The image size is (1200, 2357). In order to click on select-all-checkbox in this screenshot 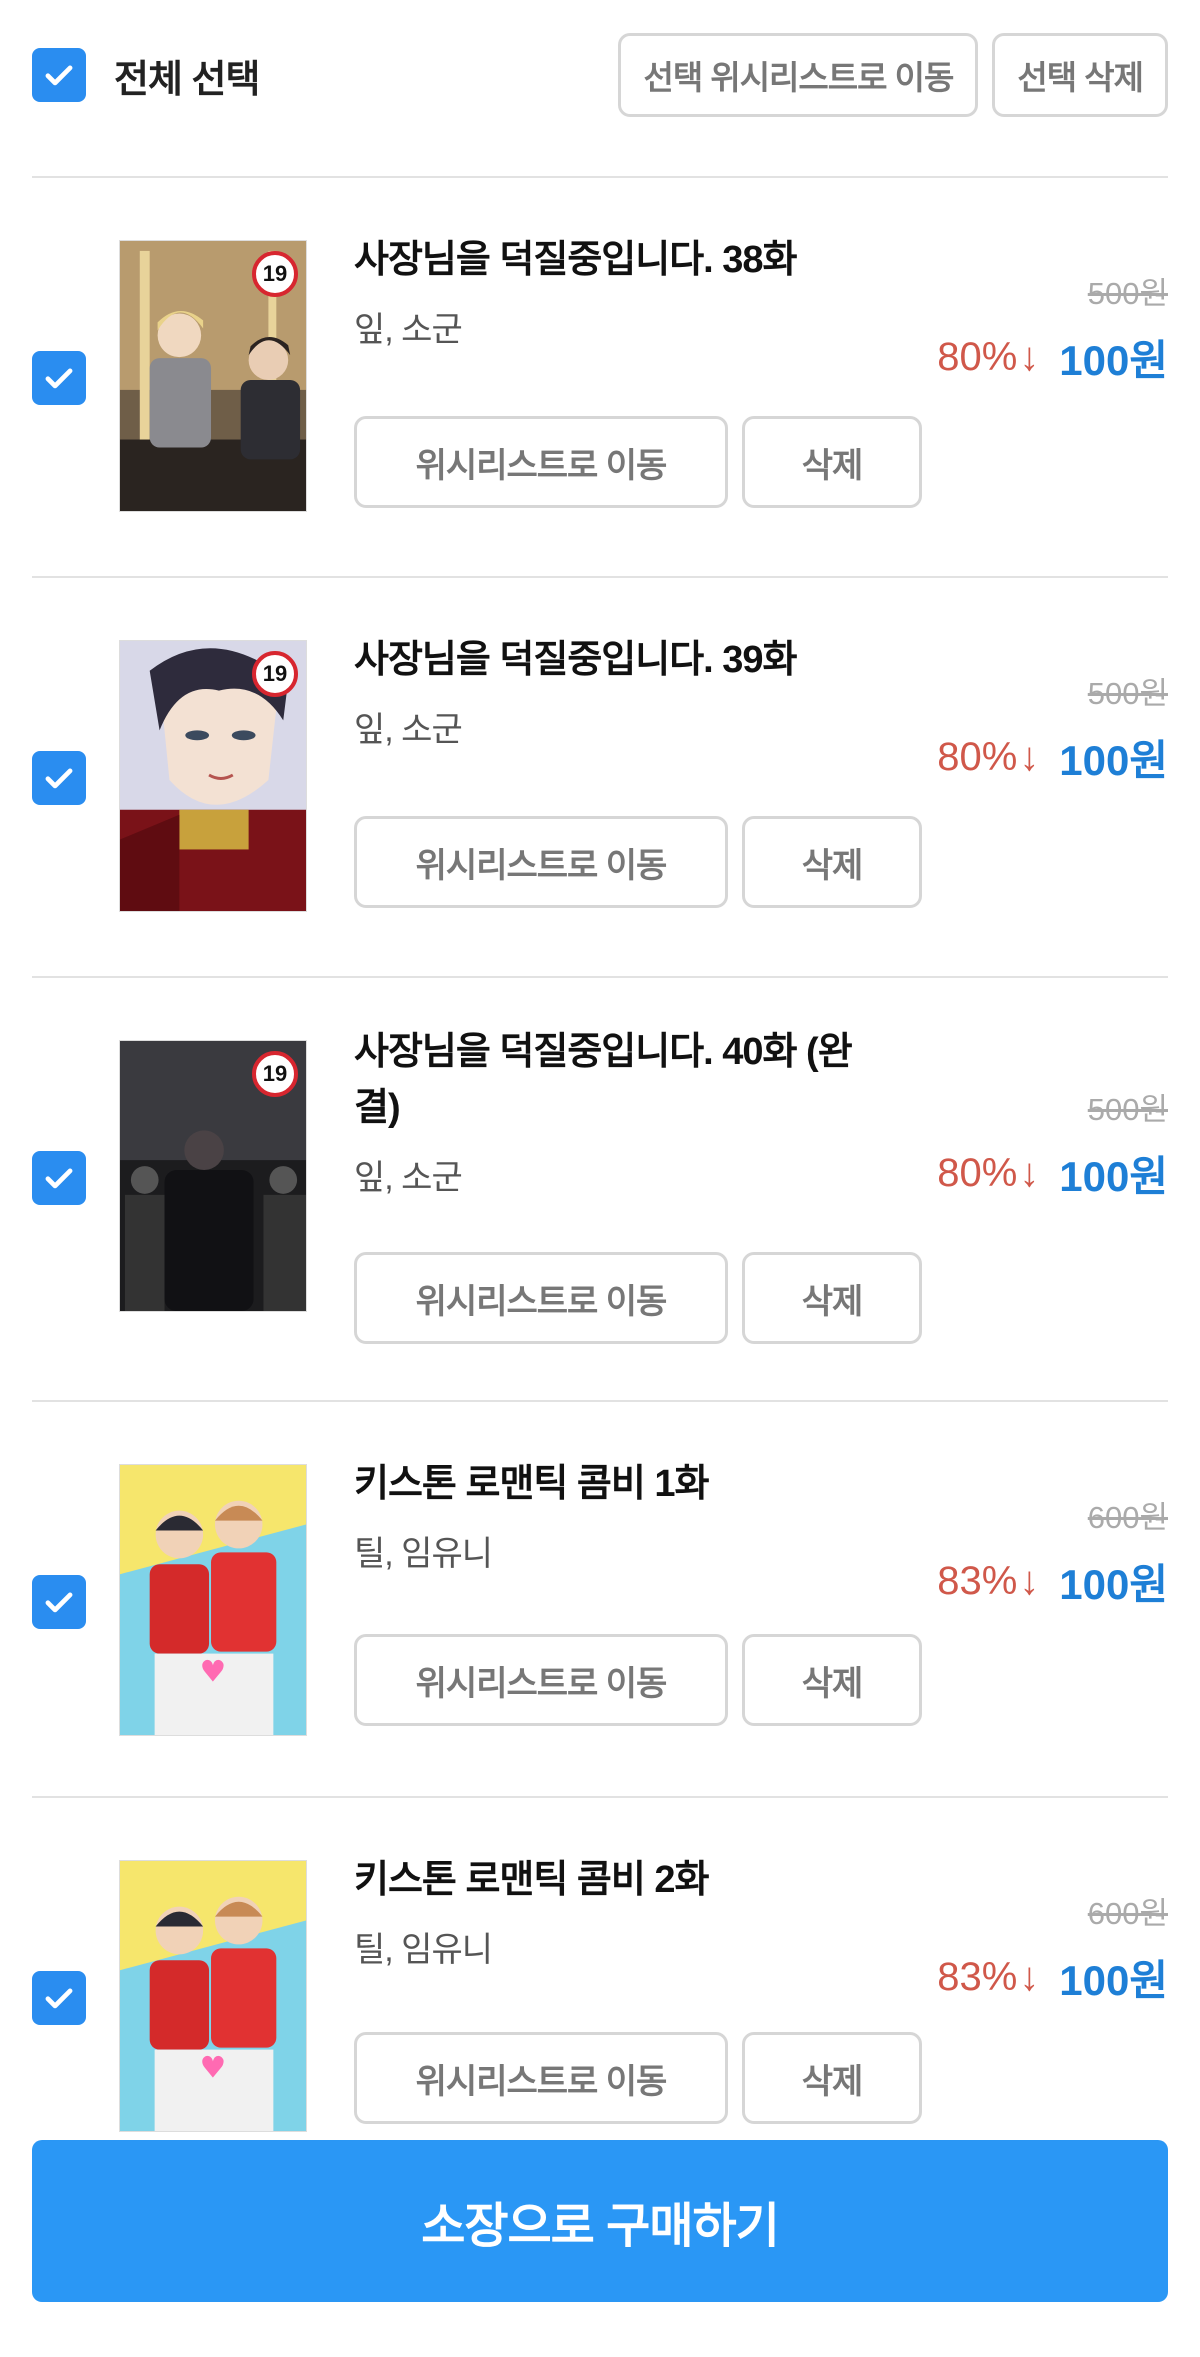, I will do `click(59, 75)`.